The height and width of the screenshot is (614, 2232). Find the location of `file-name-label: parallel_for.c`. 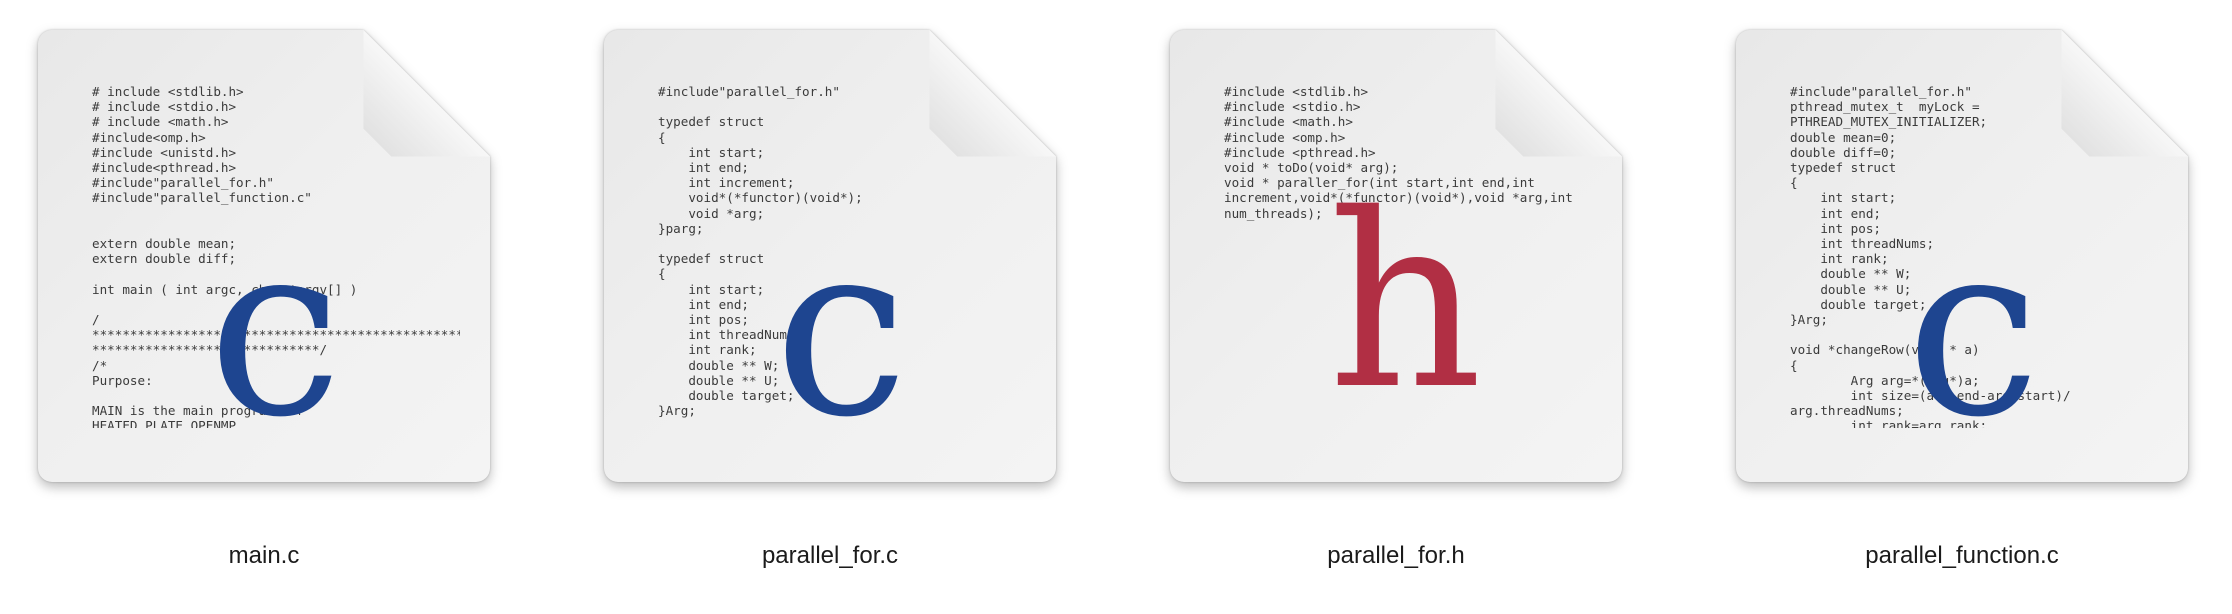

file-name-label: parallel_for.c is located at coordinates (830, 555).